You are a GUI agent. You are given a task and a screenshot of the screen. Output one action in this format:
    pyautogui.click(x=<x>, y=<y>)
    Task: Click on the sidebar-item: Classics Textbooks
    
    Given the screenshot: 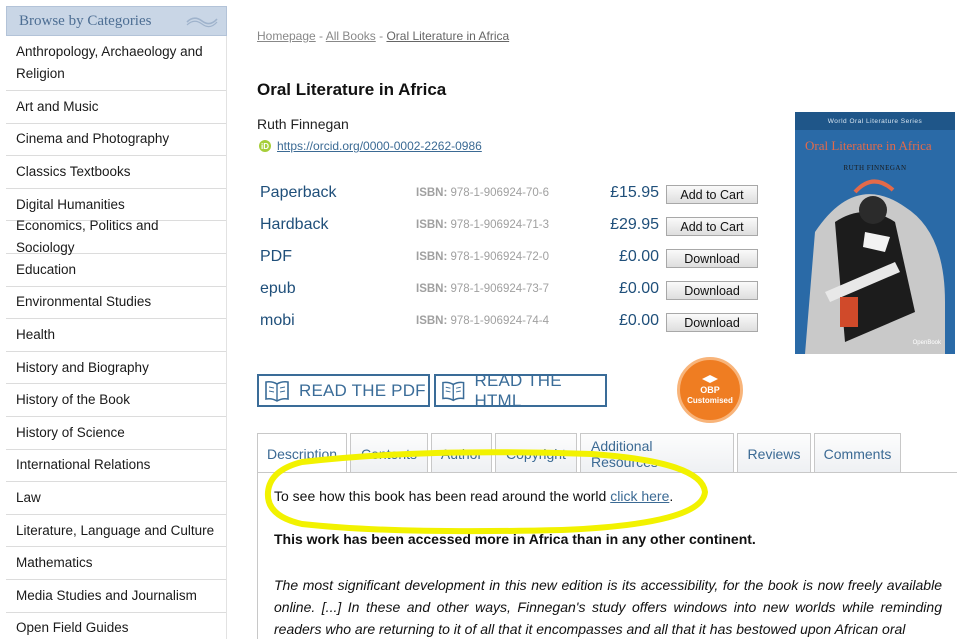 What is the action you would take?
    pyautogui.click(x=116, y=172)
    